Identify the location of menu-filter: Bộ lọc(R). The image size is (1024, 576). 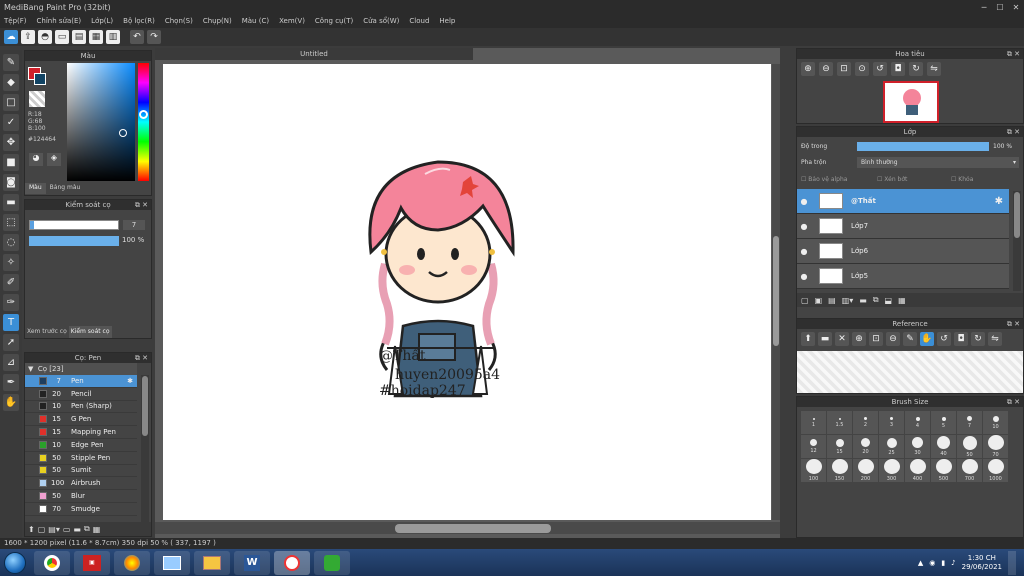
(140, 21).